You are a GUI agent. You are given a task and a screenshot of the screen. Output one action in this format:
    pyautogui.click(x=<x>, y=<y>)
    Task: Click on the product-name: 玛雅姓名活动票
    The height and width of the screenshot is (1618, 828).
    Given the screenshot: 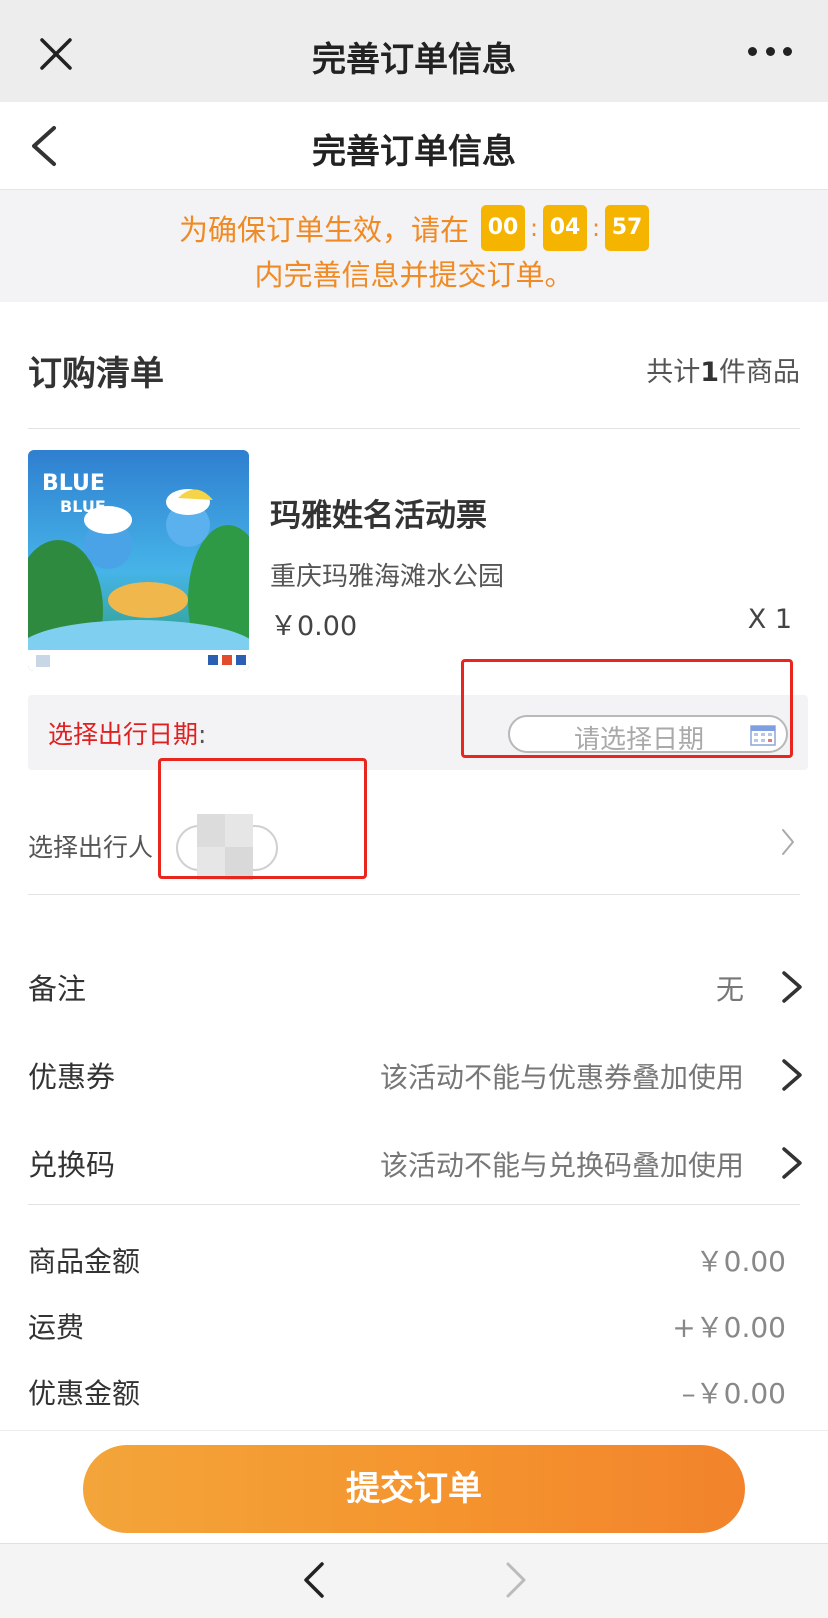 What is the action you would take?
    pyautogui.click(x=378, y=516)
    